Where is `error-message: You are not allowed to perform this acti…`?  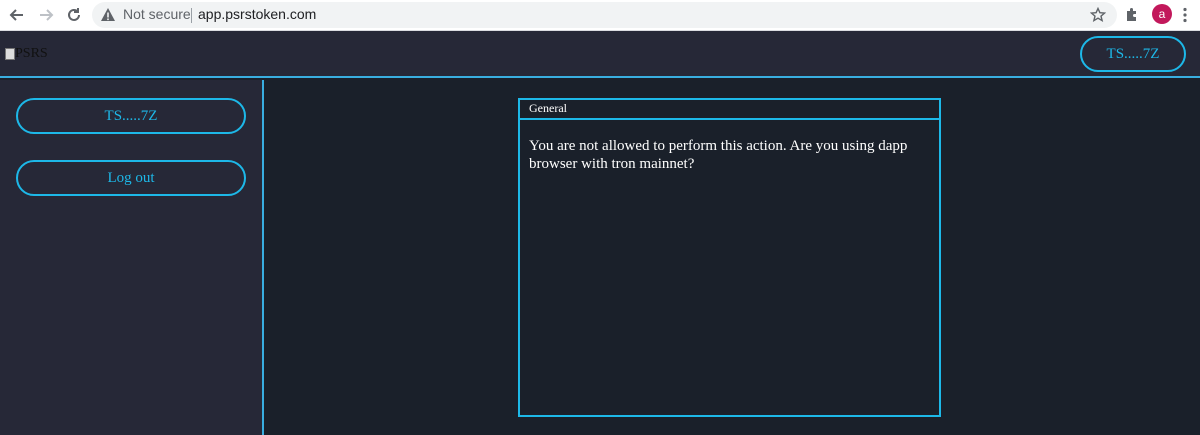 error-message: You are not allowed to perform this acti… is located at coordinates (718, 155).